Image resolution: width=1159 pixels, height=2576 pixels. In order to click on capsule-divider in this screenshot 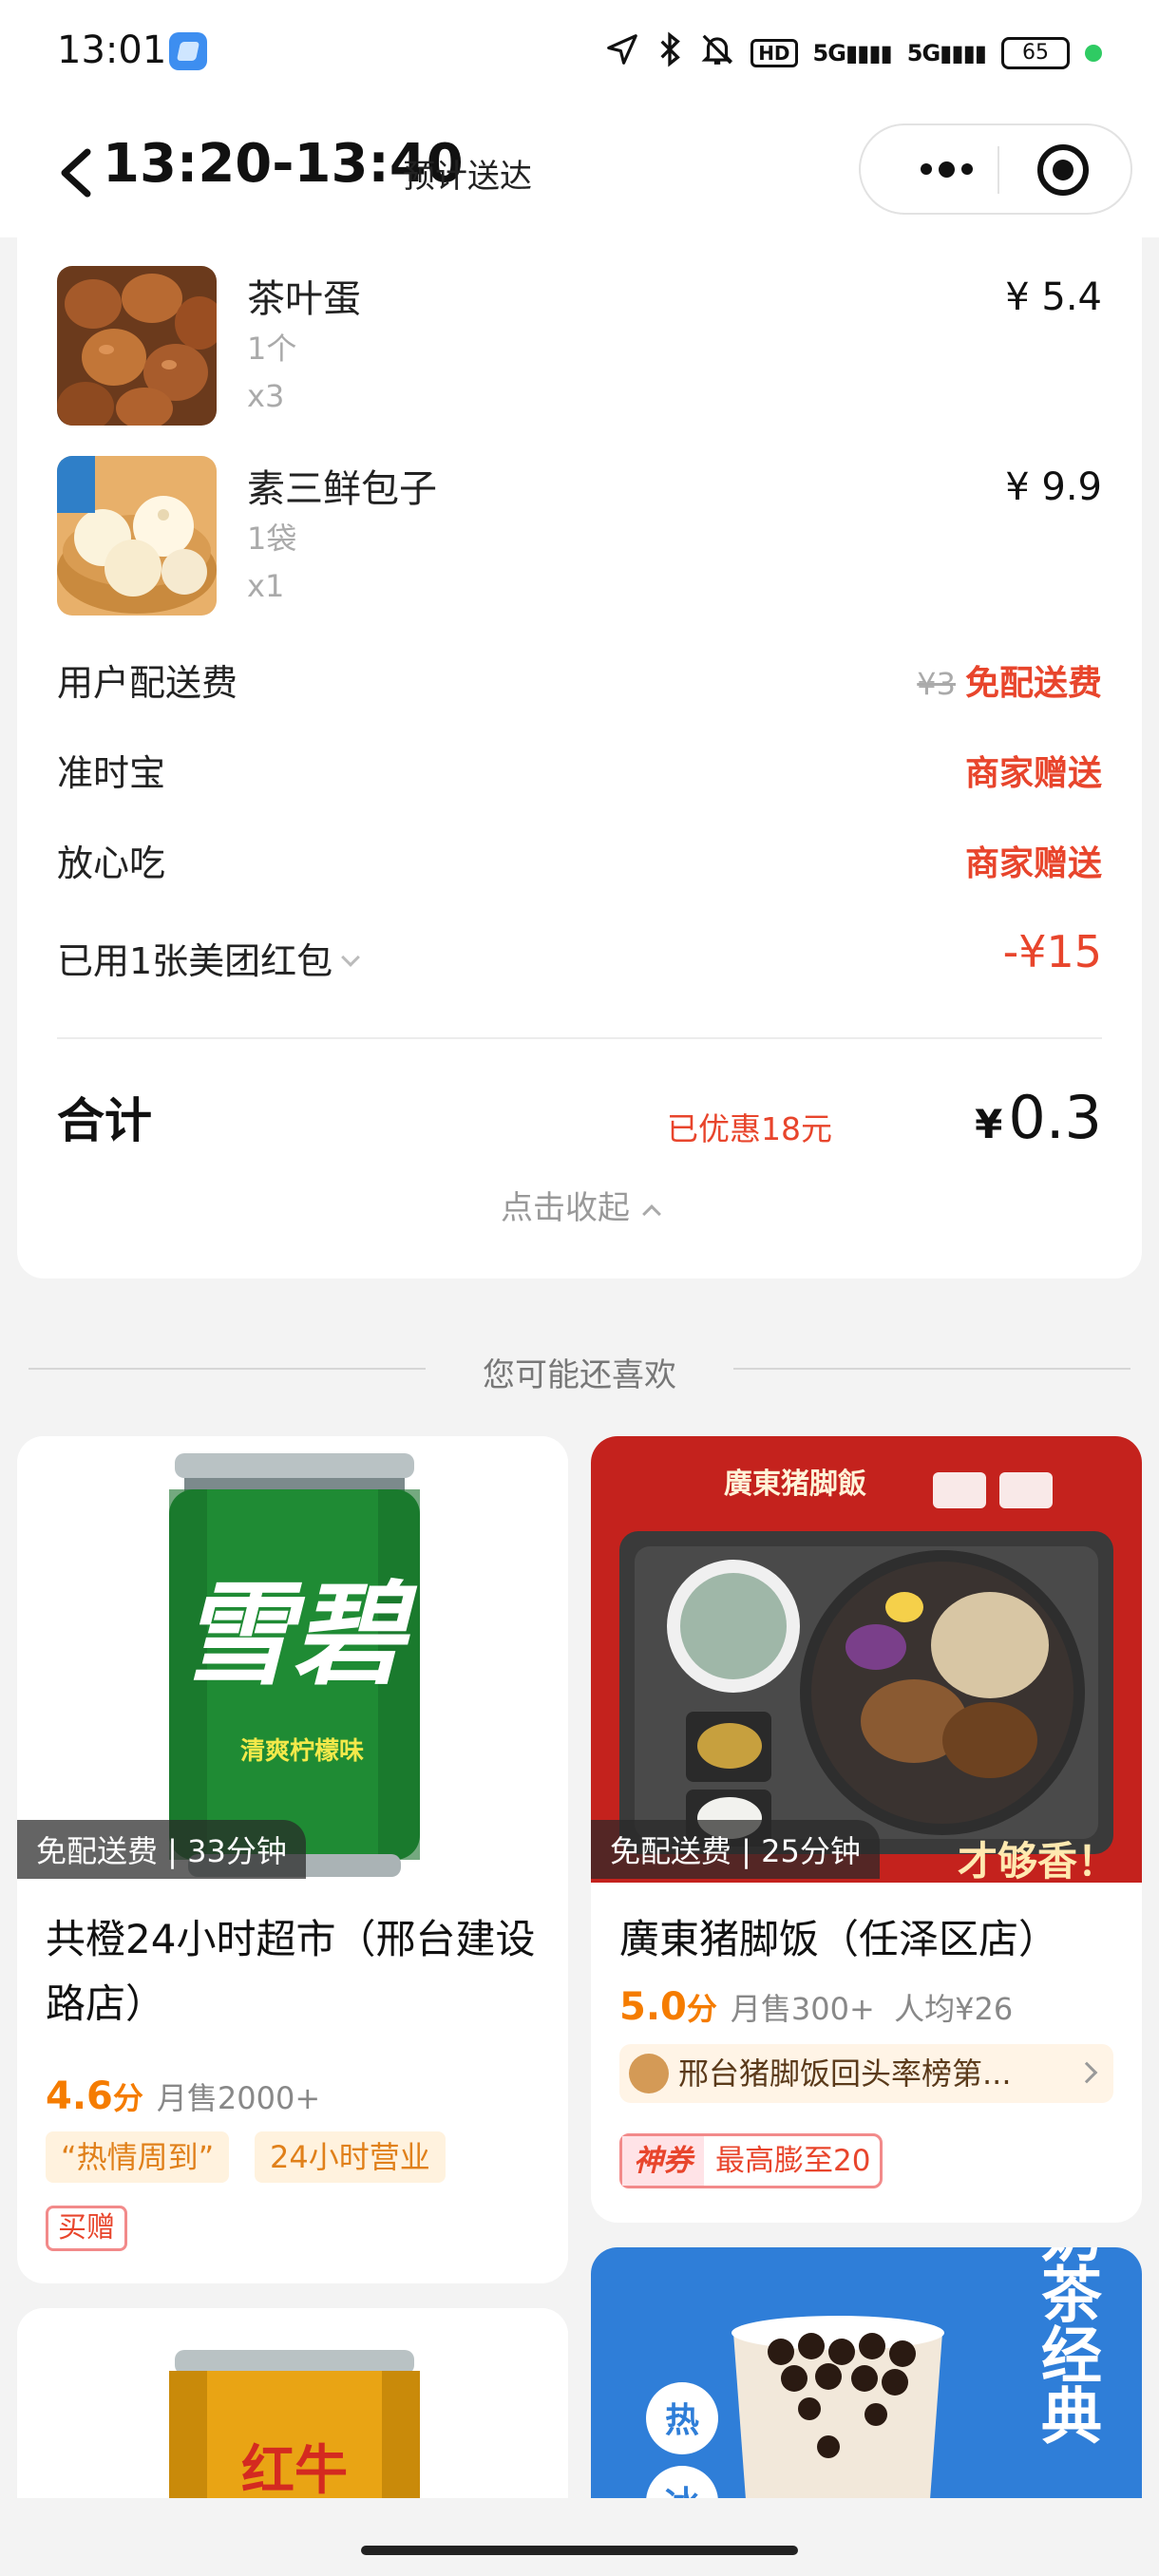, I will do `click(998, 170)`.